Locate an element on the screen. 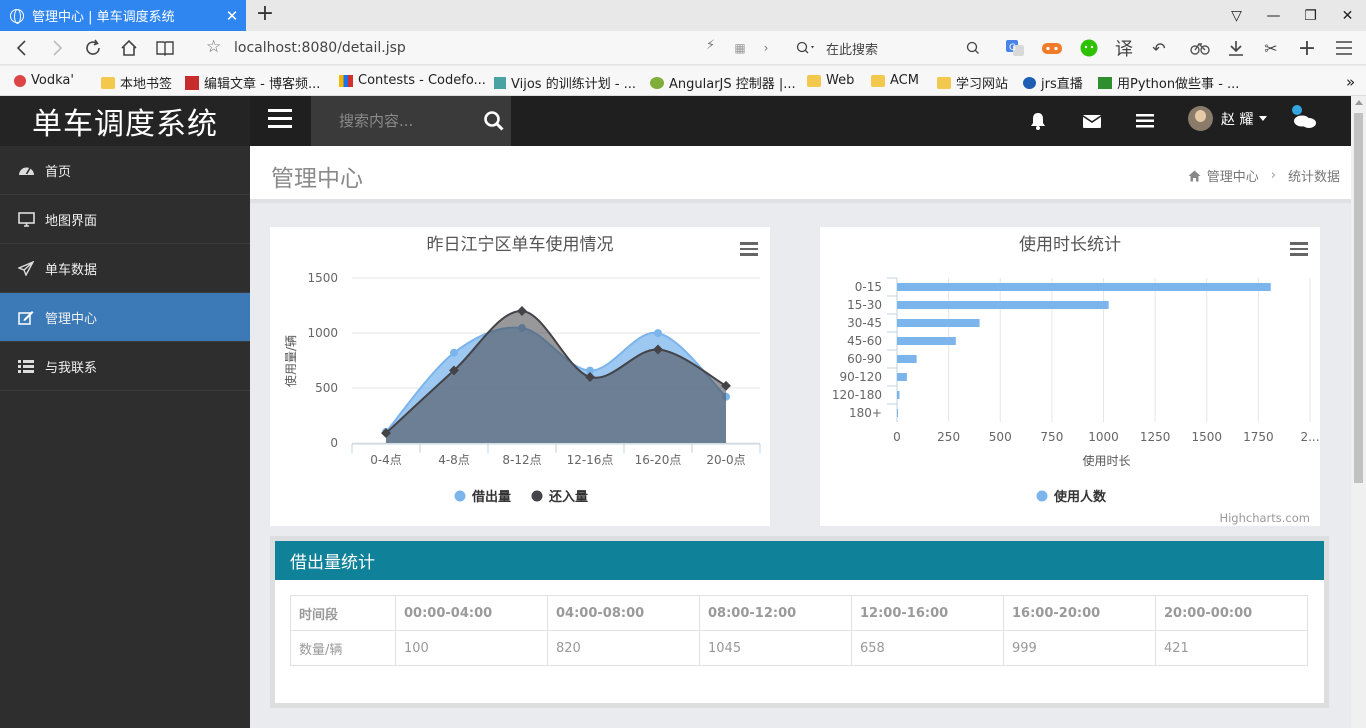  x-tick-label: 0 is located at coordinates (897, 437).